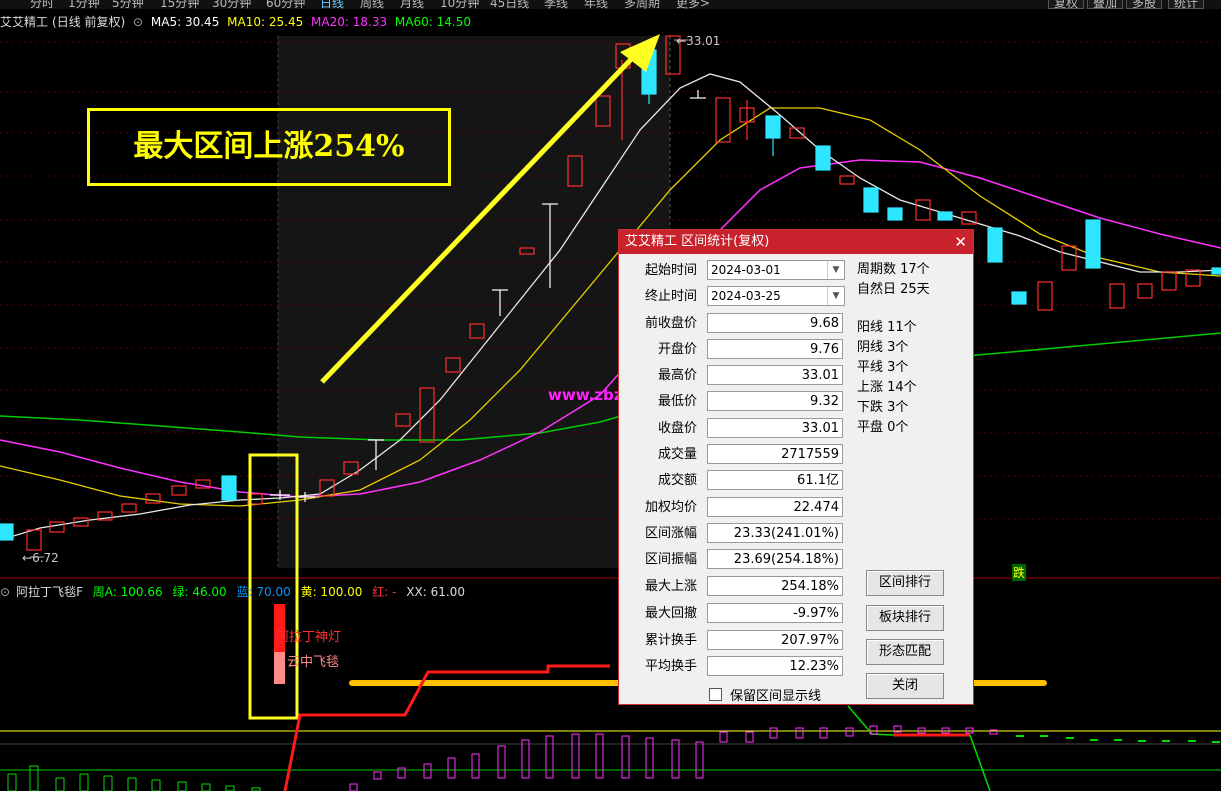 The image size is (1221, 791). What do you see at coordinates (435, 592) in the screenshot?
I see `xx-value: XX: 61.00` at bounding box center [435, 592].